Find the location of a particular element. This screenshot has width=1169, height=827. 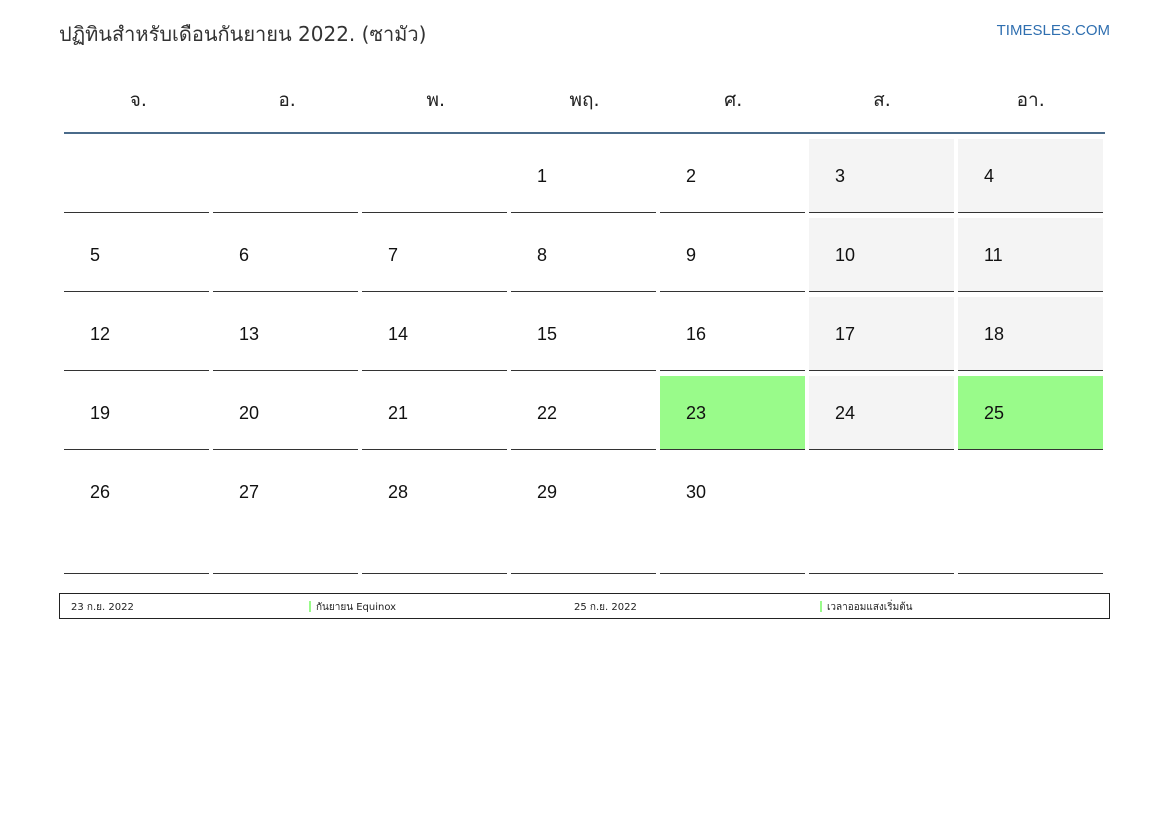

day-number: 23 is located at coordinates (696, 413).